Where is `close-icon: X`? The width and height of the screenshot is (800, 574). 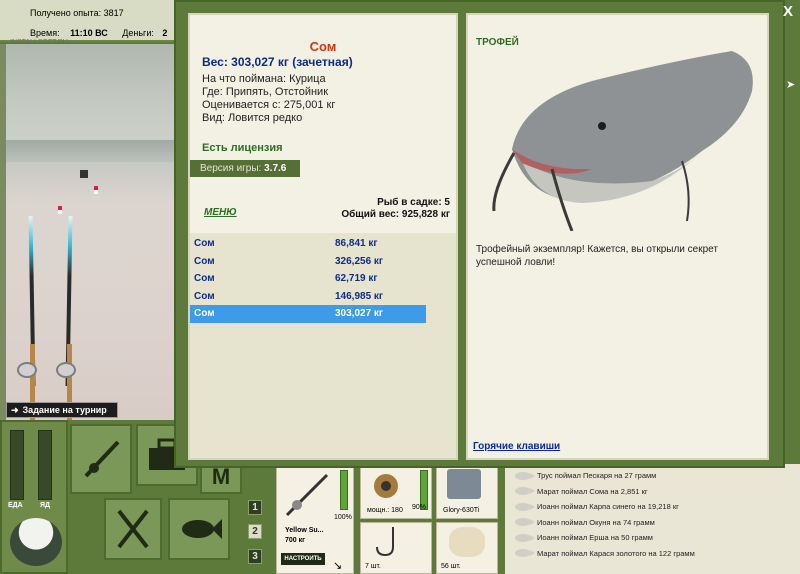
close-icon: X is located at coordinates (788, 12).